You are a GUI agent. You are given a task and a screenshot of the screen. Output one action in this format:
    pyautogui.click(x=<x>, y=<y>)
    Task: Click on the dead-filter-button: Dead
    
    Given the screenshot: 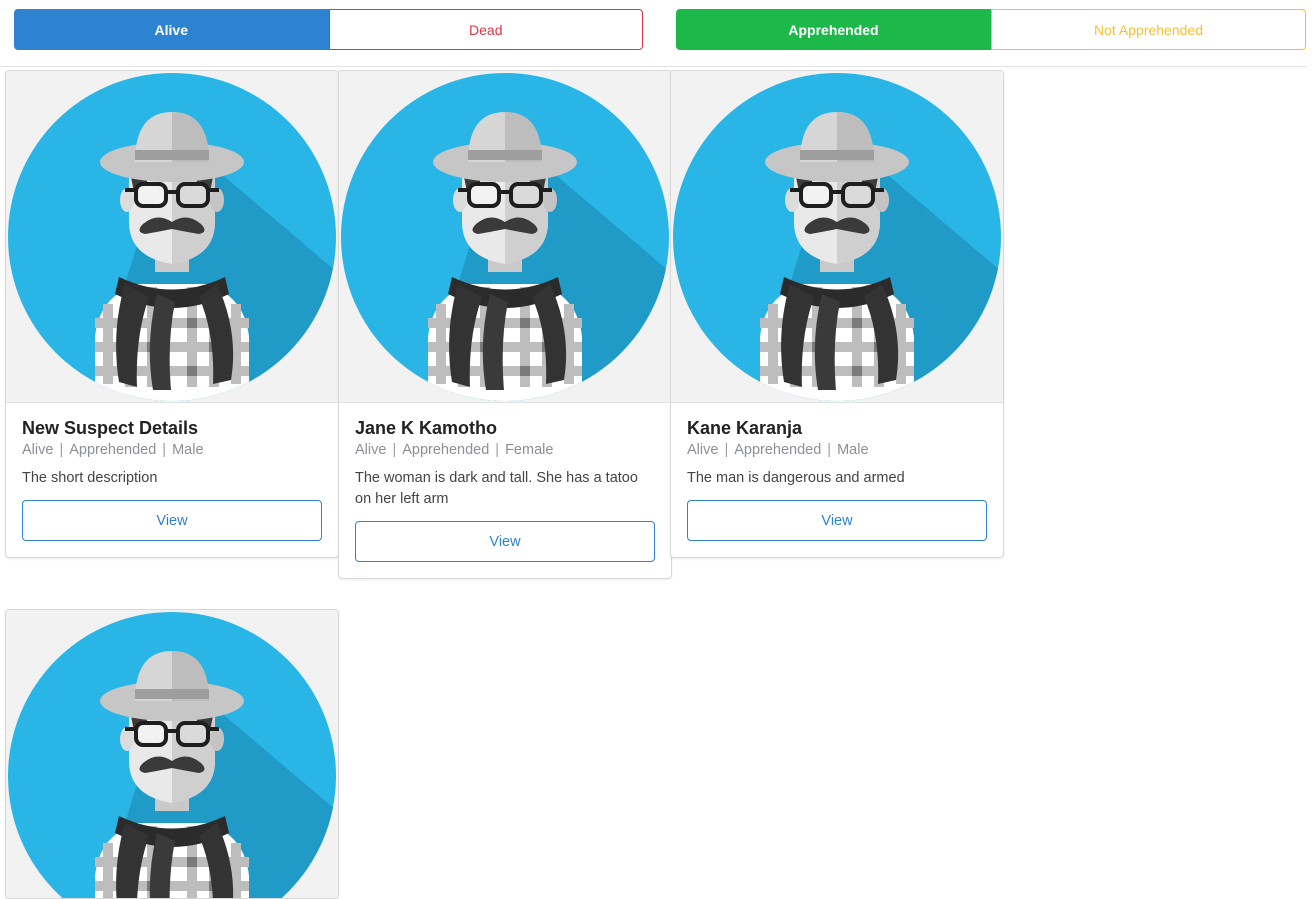 What is the action you would take?
    pyautogui.click(x=485, y=29)
    